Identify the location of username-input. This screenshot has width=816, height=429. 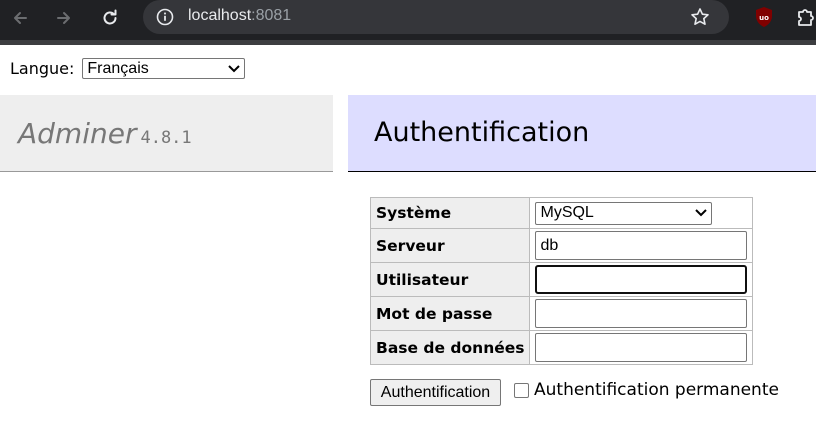
(641, 279).